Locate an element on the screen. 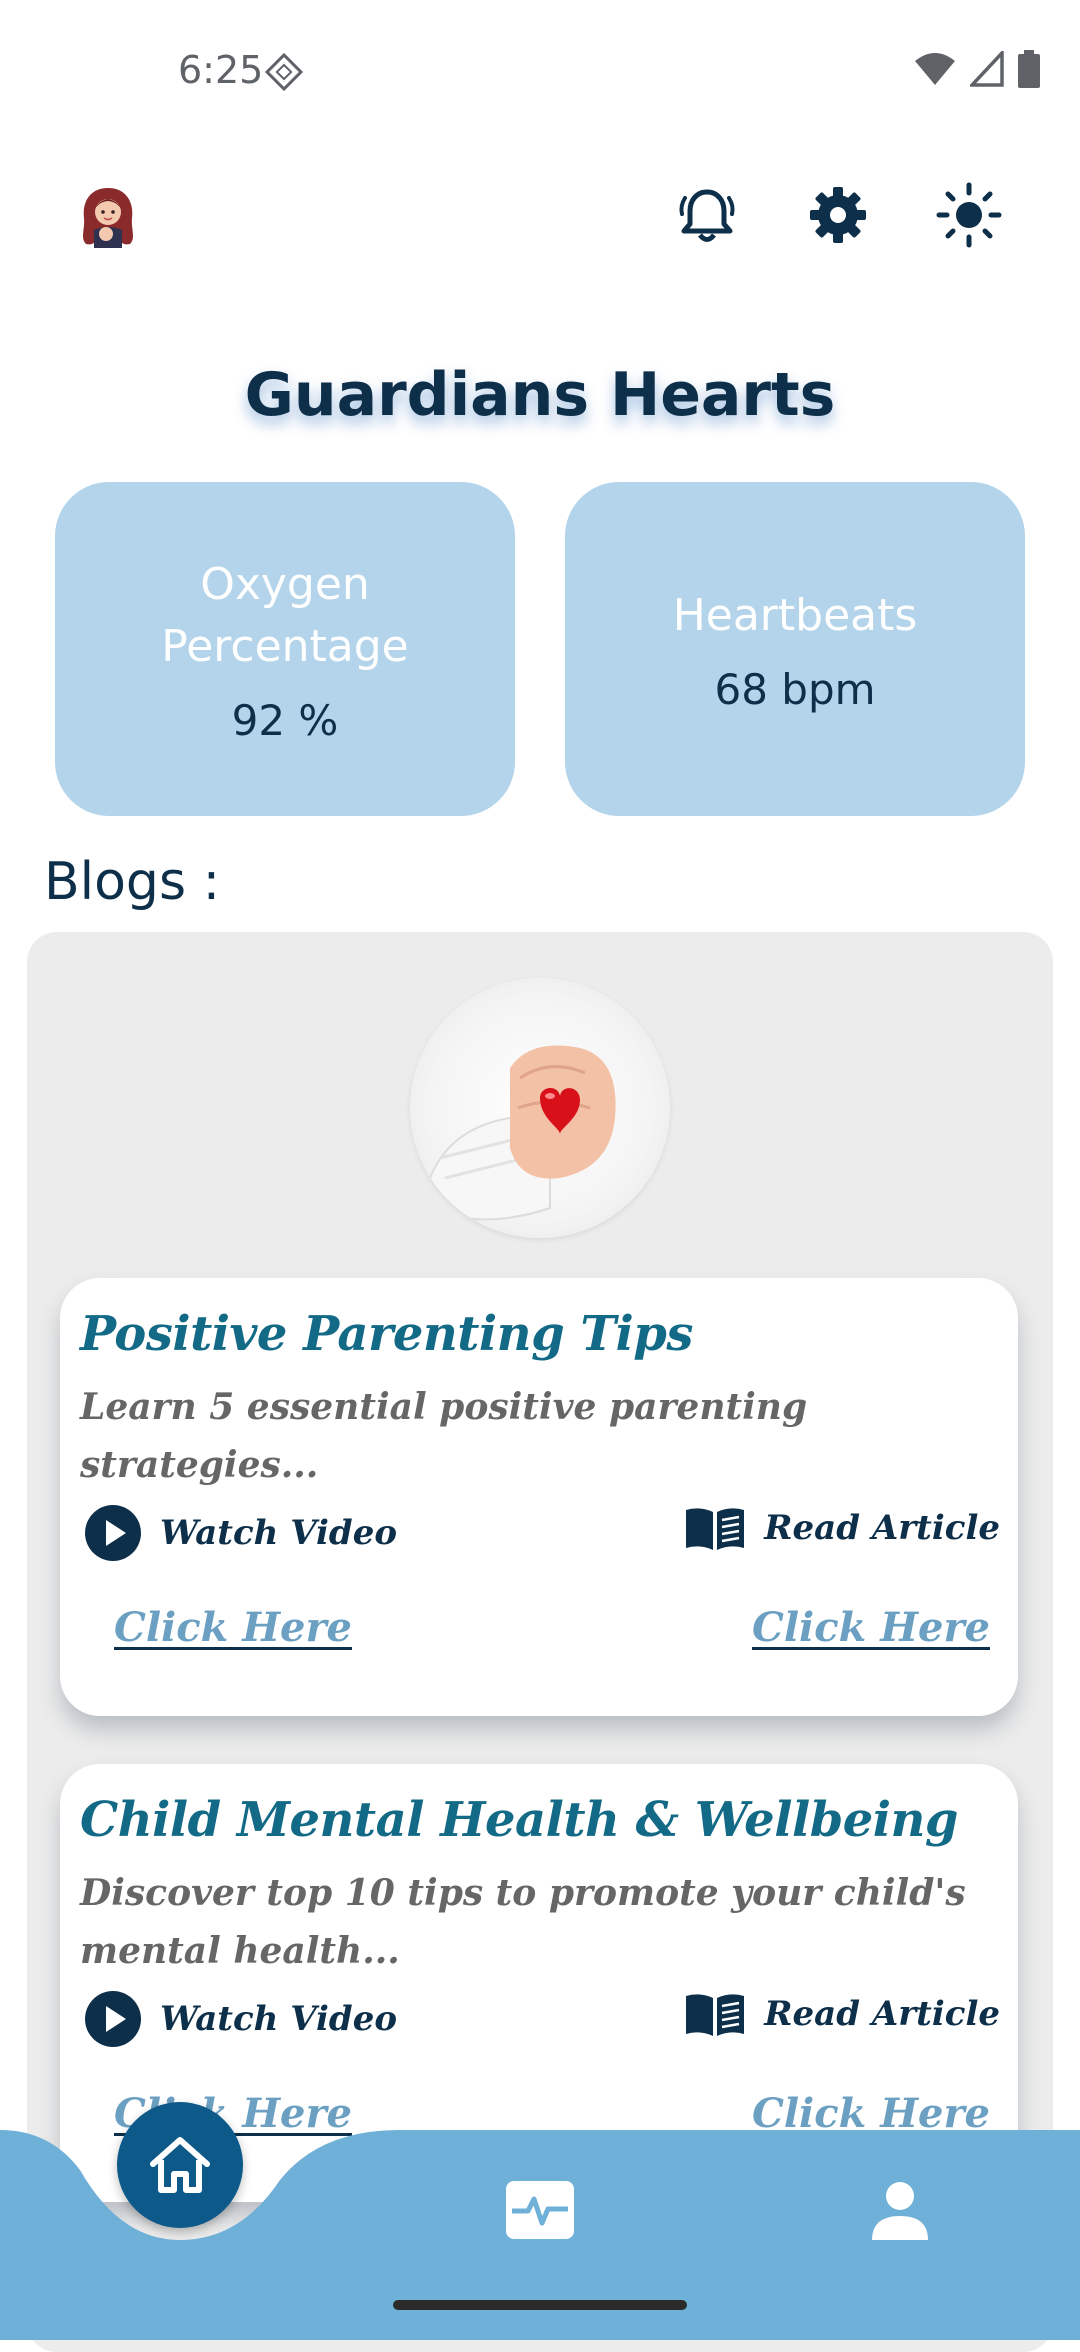 The image size is (1080, 2352). oxygen-value: 92 % is located at coordinates (285, 720).